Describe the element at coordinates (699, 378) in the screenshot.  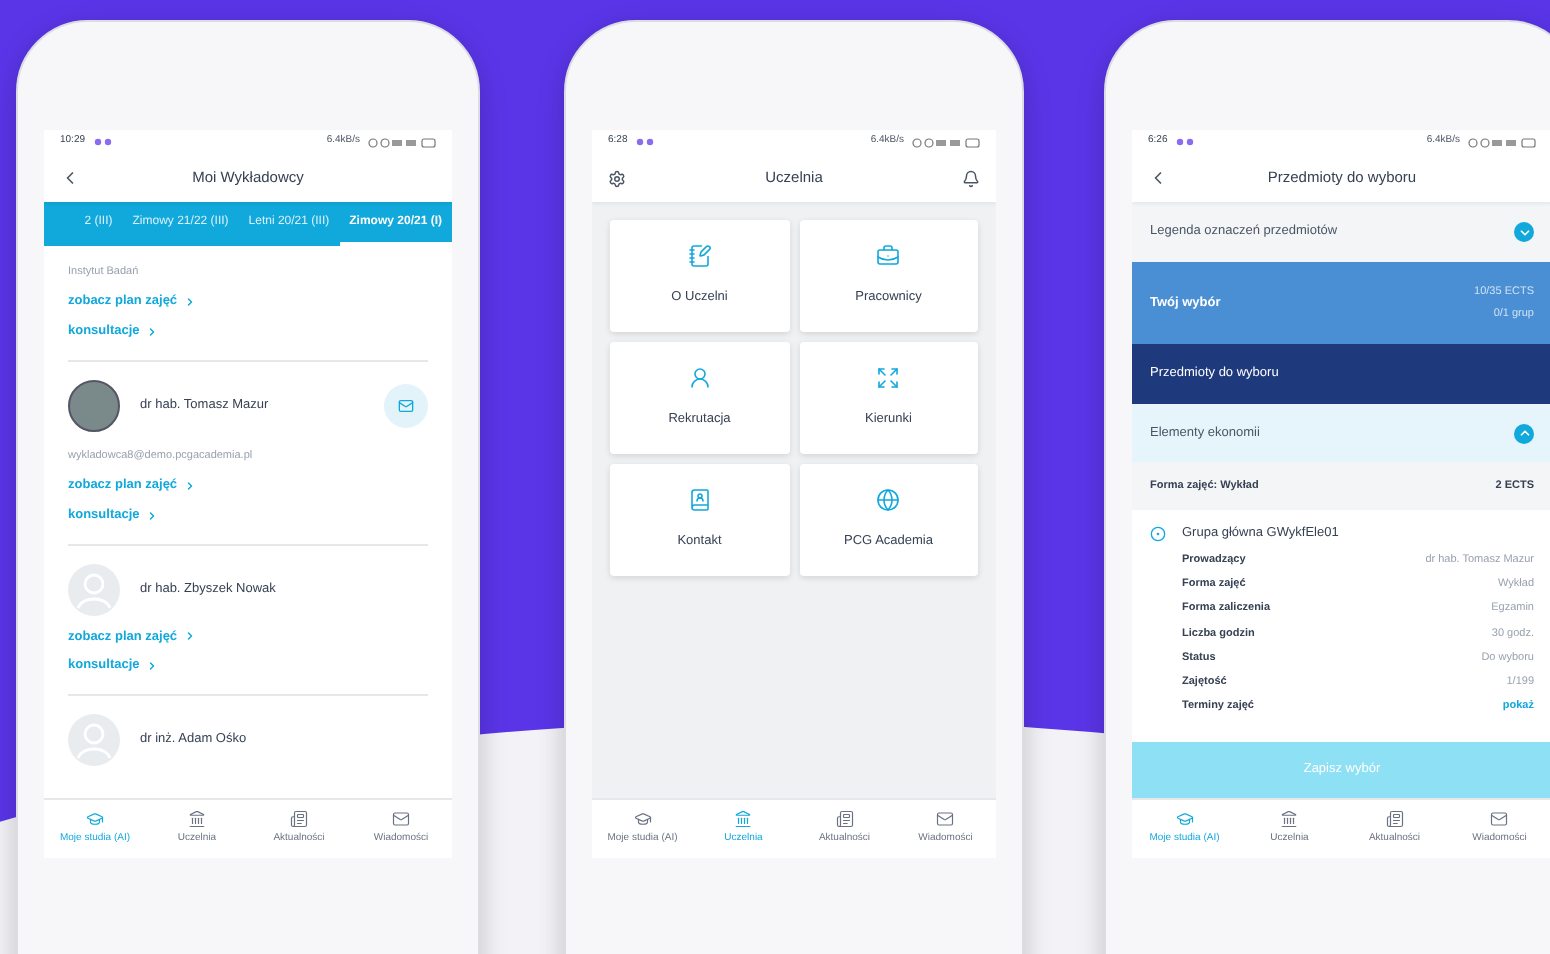
I see `person-icon` at that location.